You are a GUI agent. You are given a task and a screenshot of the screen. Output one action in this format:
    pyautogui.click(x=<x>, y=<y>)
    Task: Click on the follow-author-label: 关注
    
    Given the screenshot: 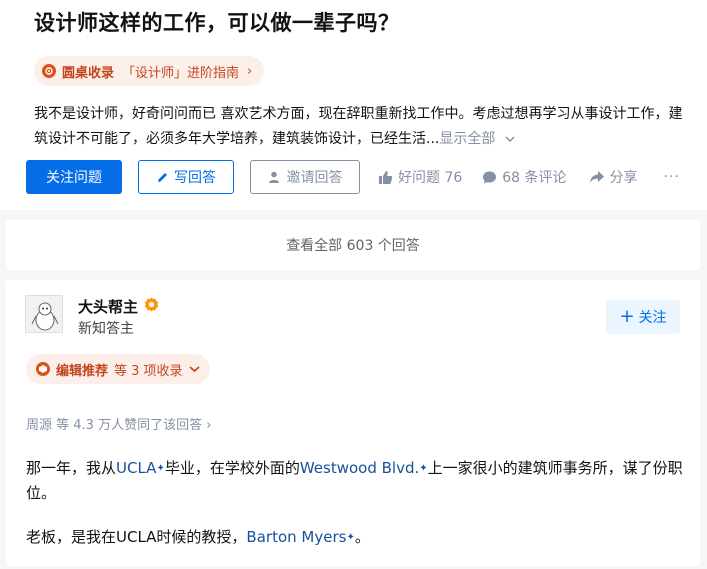 What is the action you would take?
    pyautogui.click(x=652, y=318)
    